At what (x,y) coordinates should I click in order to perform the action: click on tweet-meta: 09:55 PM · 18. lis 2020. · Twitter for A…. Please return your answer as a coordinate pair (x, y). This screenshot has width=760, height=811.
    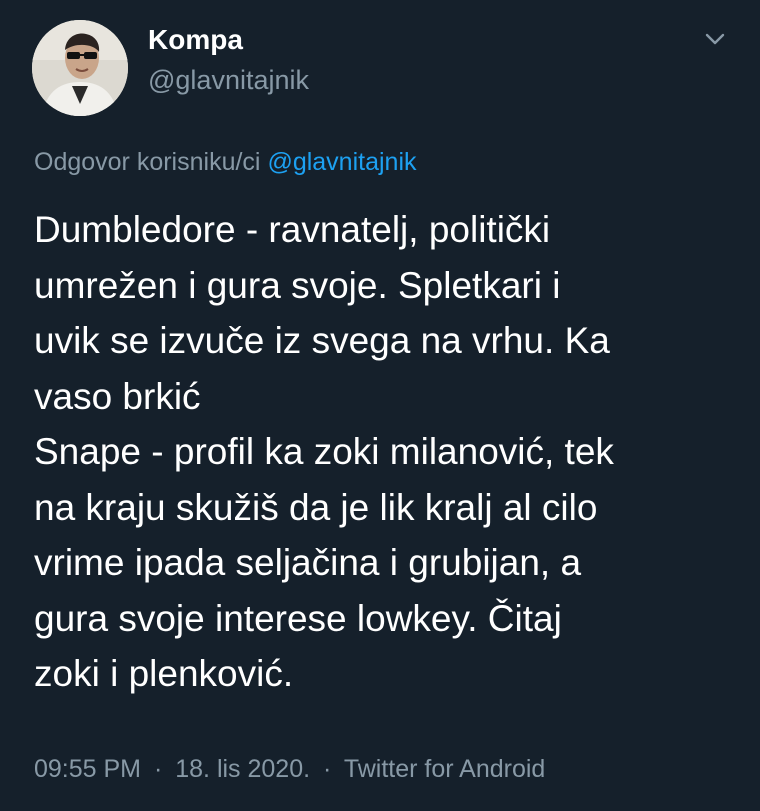
    Looking at the image, I should click on (289, 769).